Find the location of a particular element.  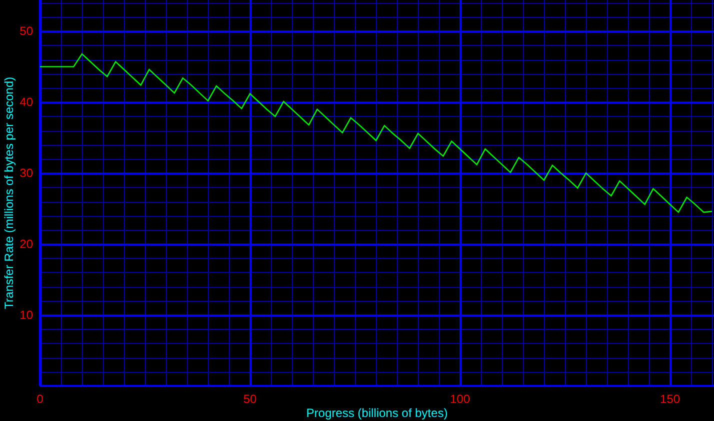

y-tick-label: 30 is located at coordinates (26, 173).